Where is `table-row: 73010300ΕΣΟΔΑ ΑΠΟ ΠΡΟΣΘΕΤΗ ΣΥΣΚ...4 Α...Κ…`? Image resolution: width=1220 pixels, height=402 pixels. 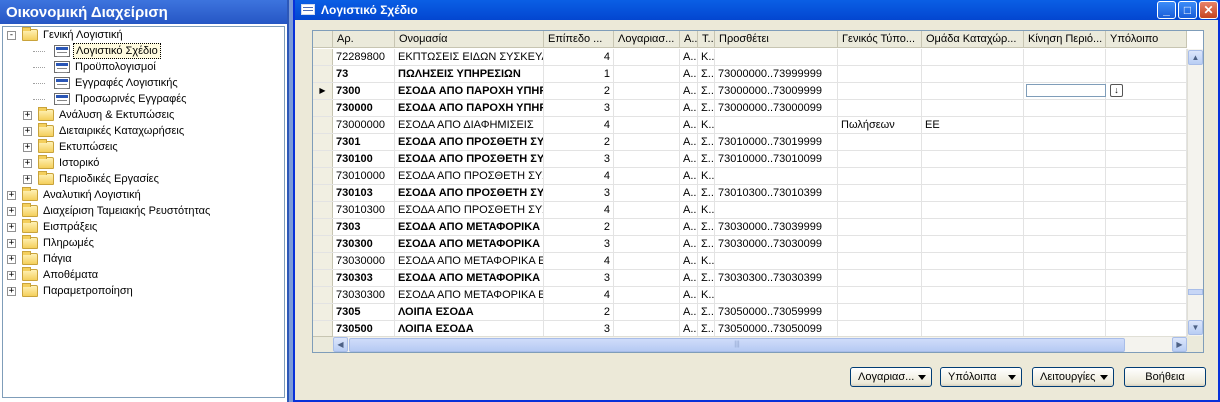
table-row: 73010300ΕΣΟΔΑ ΑΠΟ ΠΡΟΣΘΕΤΗ ΣΥΣΚ...4 Α...Κ… is located at coordinates (750, 210).